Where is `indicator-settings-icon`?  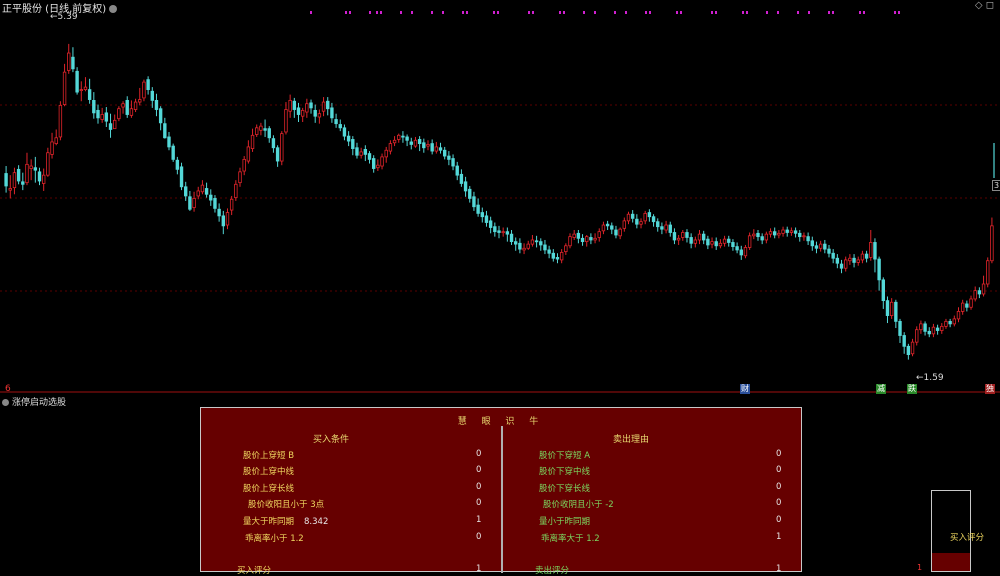
indicator-settings-icon is located at coordinates (5, 402).